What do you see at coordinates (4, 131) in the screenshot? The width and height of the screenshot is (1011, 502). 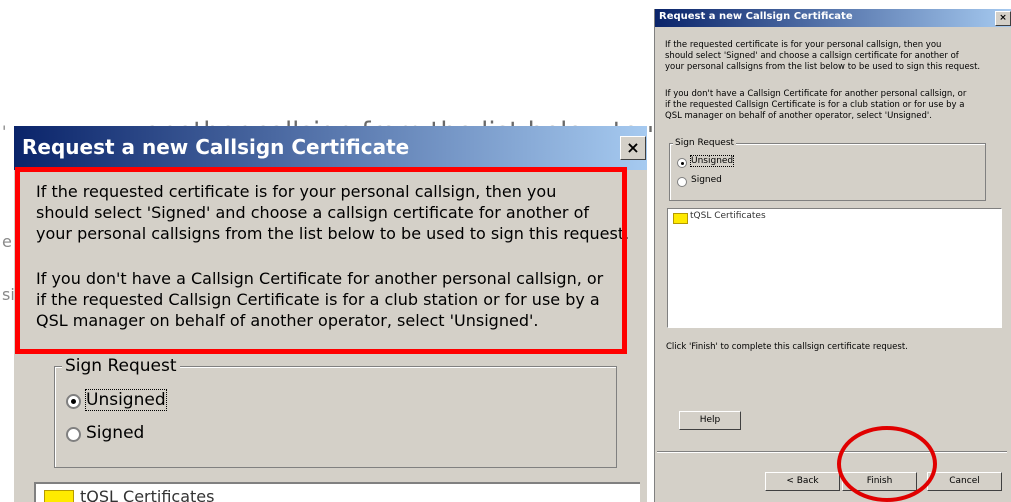 I see `edge-glyph: '` at bounding box center [4, 131].